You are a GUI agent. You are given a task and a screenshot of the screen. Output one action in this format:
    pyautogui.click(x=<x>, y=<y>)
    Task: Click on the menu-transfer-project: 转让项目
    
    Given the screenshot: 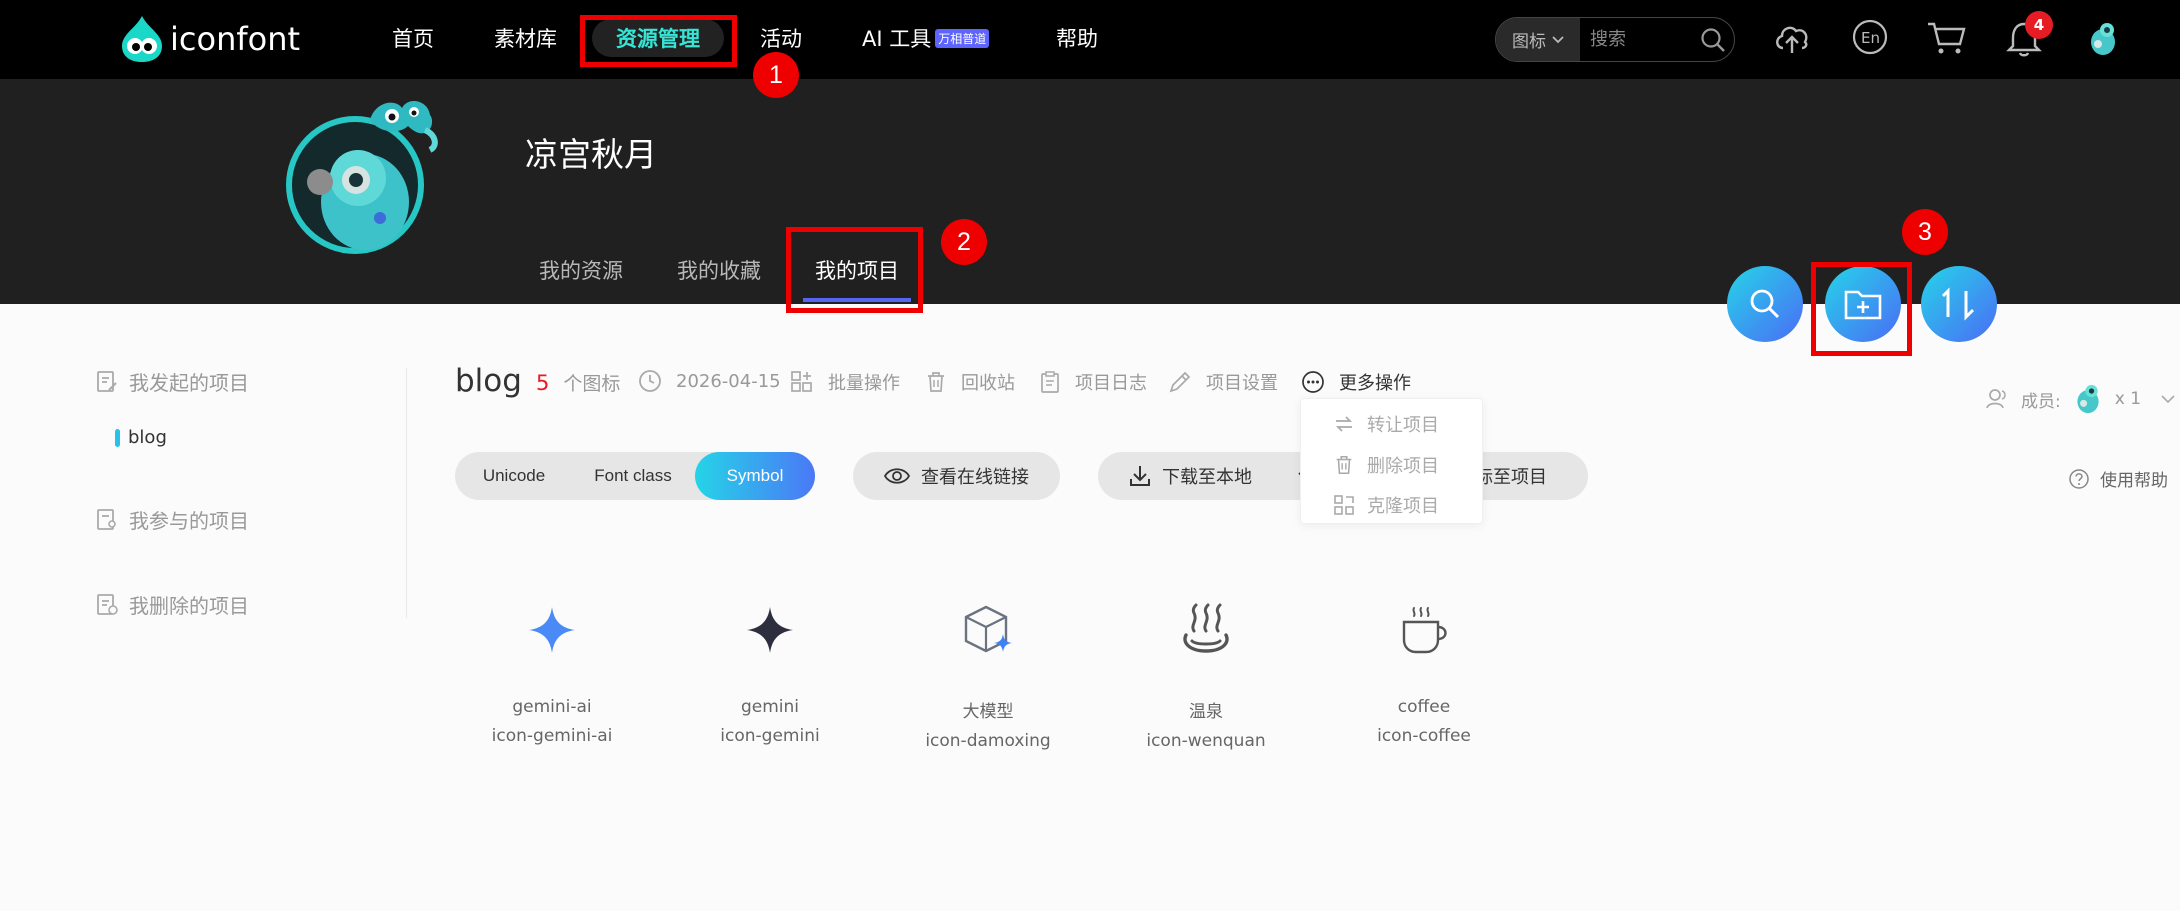 What is the action you would take?
    pyautogui.click(x=1386, y=424)
    